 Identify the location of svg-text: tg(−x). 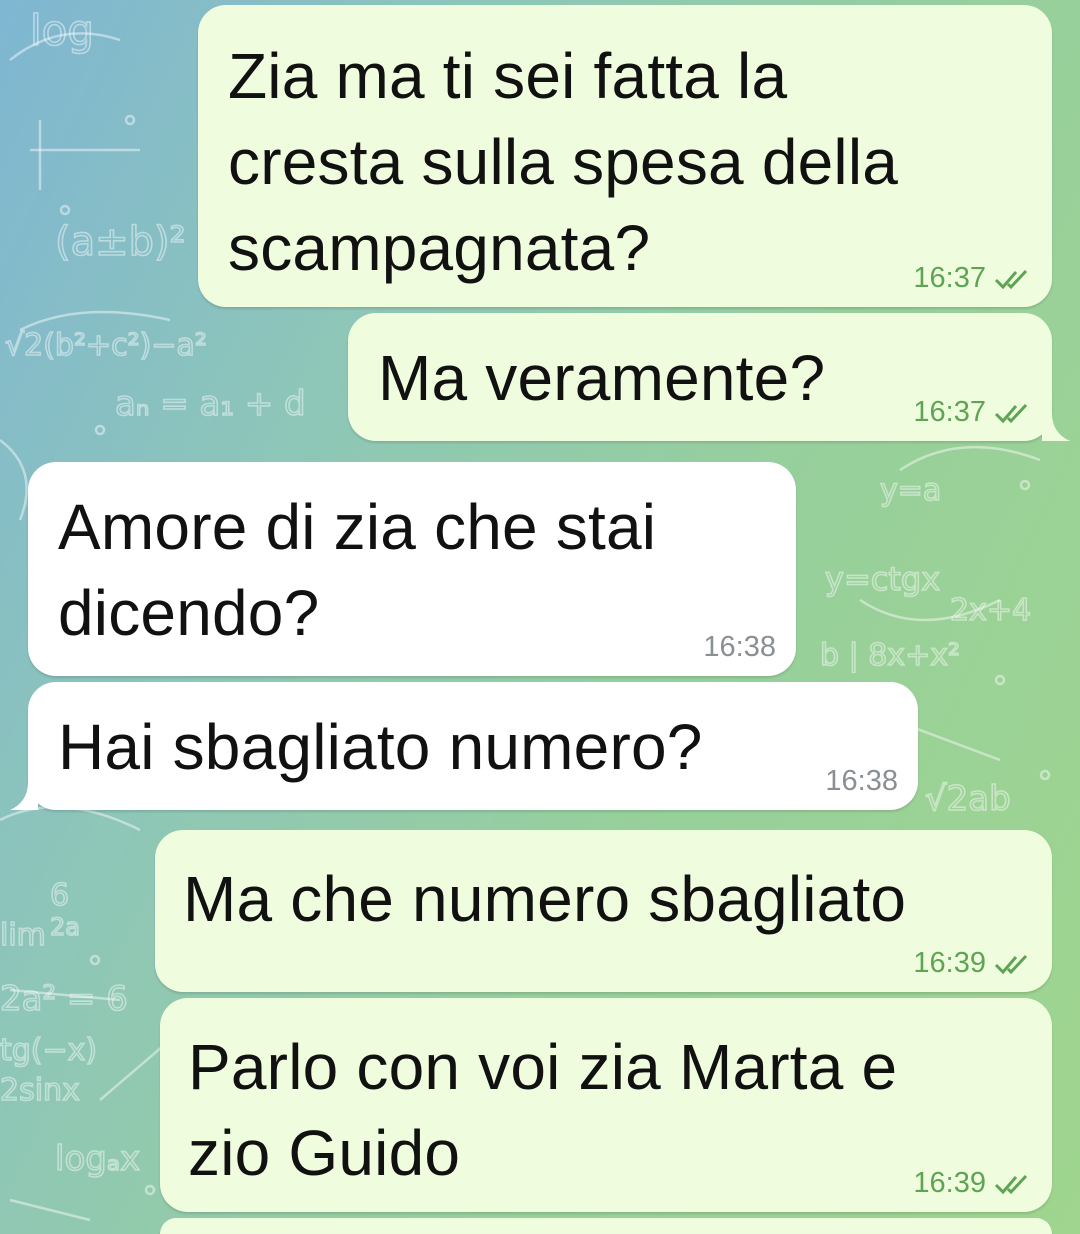
(48, 1050).